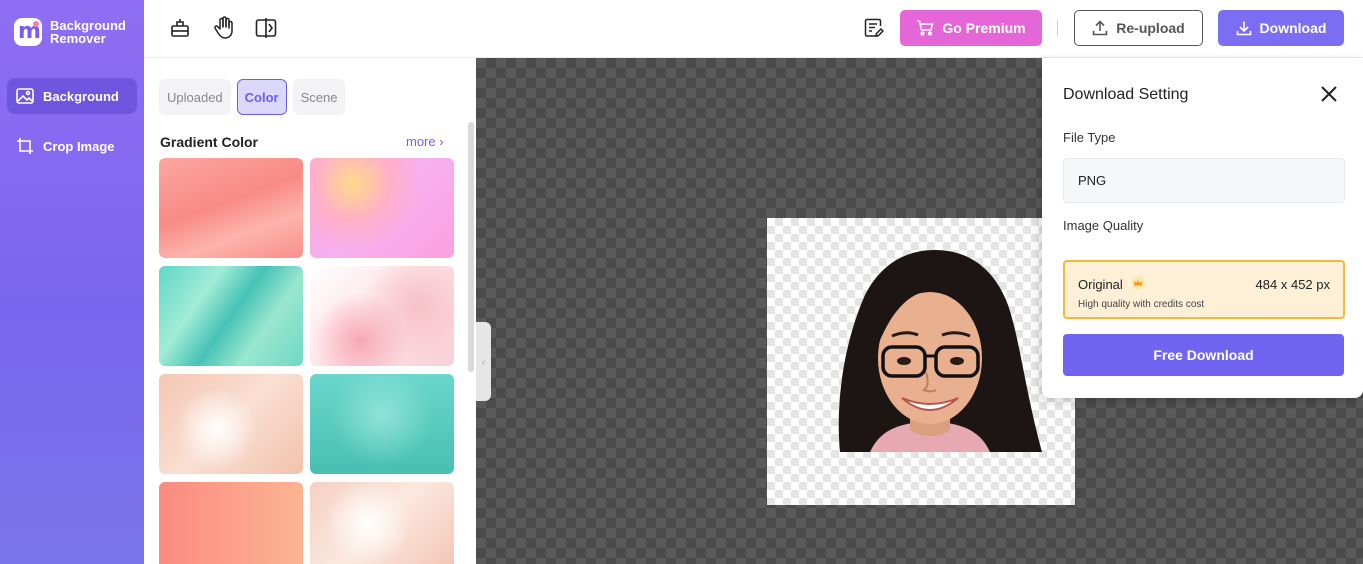 The height and width of the screenshot is (564, 1363). Describe the element at coordinates (940, 351) in the screenshot. I see `cutout-portrait` at that location.